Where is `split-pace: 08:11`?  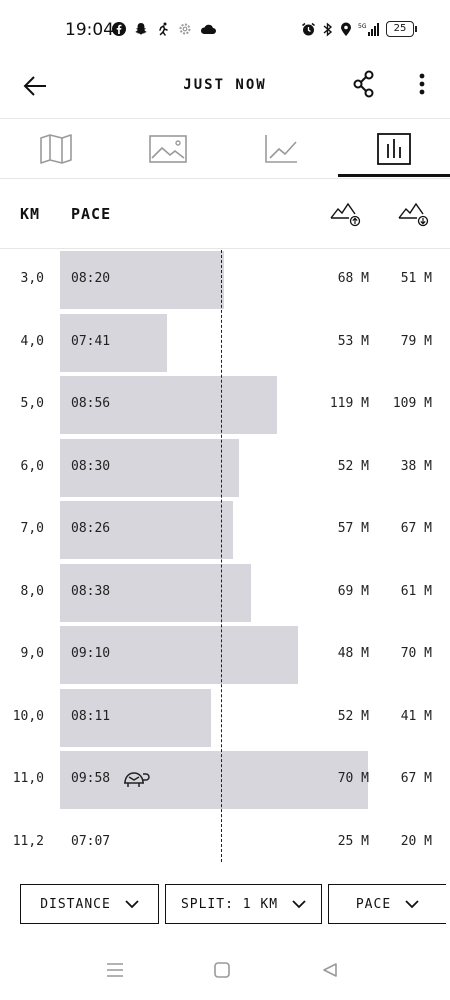
split-pace: 08:11 is located at coordinates (91, 716).